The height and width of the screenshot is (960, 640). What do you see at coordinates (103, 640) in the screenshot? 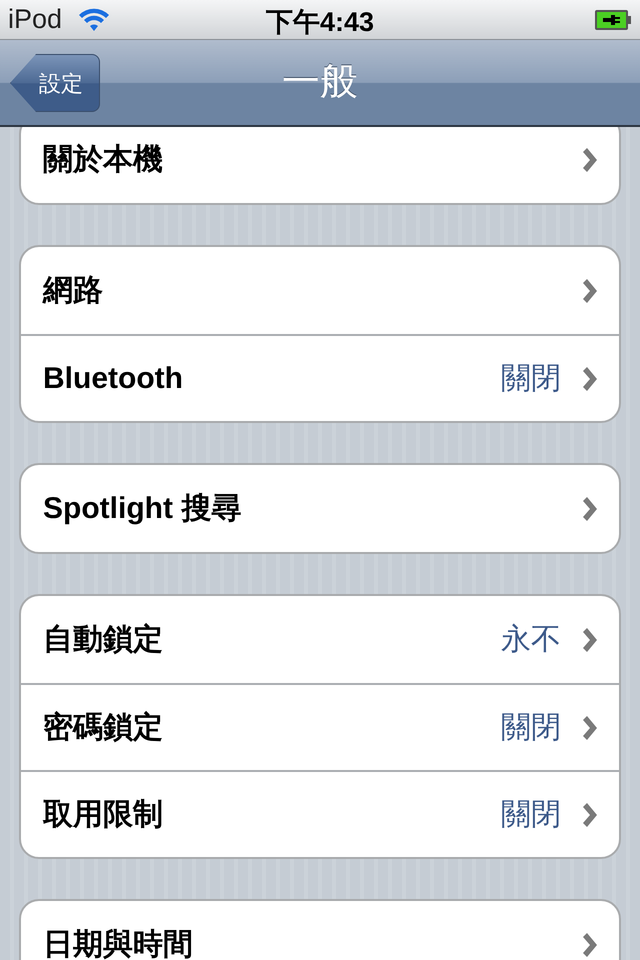
I see `row-label: 自動鎖定` at bounding box center [103, 640].